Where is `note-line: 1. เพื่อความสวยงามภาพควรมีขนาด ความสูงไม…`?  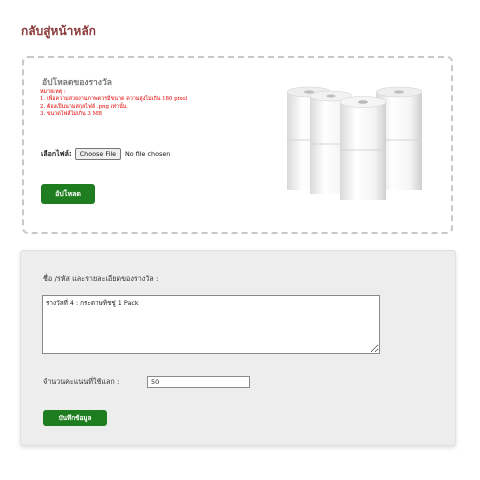
note-line: 1. เพื่อความสวยงามภาพควรมีขนาด ความสูงไม… is located at coordinates (114, 99).